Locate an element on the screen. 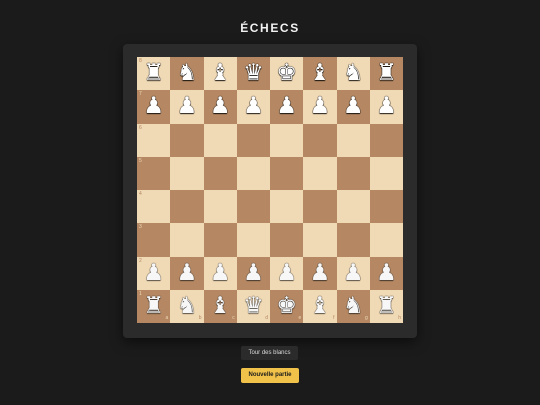 The image size is (540, 405). square-f5 is located at coordinates (320, 173).